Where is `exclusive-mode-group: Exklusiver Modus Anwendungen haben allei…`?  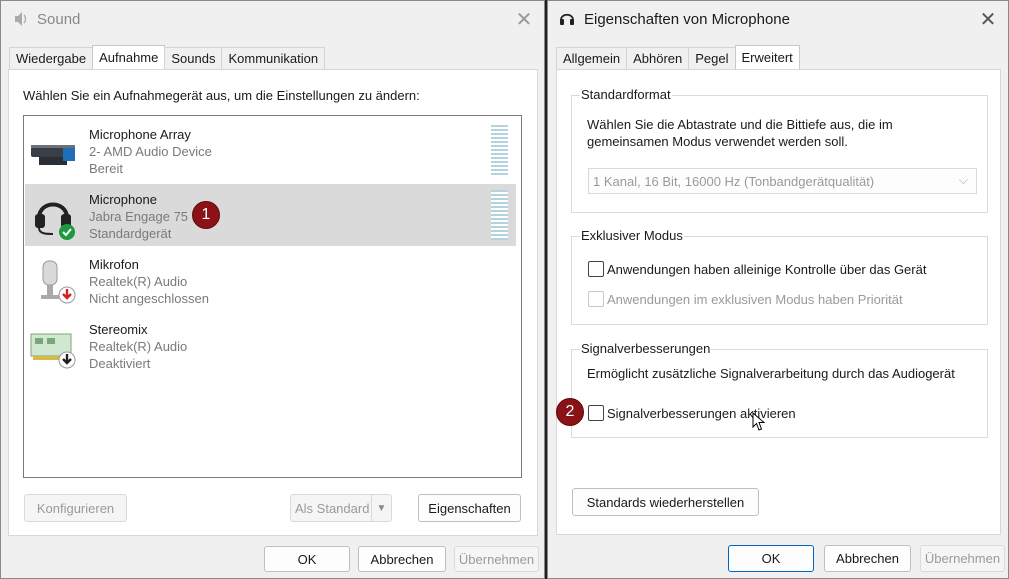 exclusive-mode-group: Exklusiver Modus Anwendungen haben allei… is located at coordinates (779, 276).